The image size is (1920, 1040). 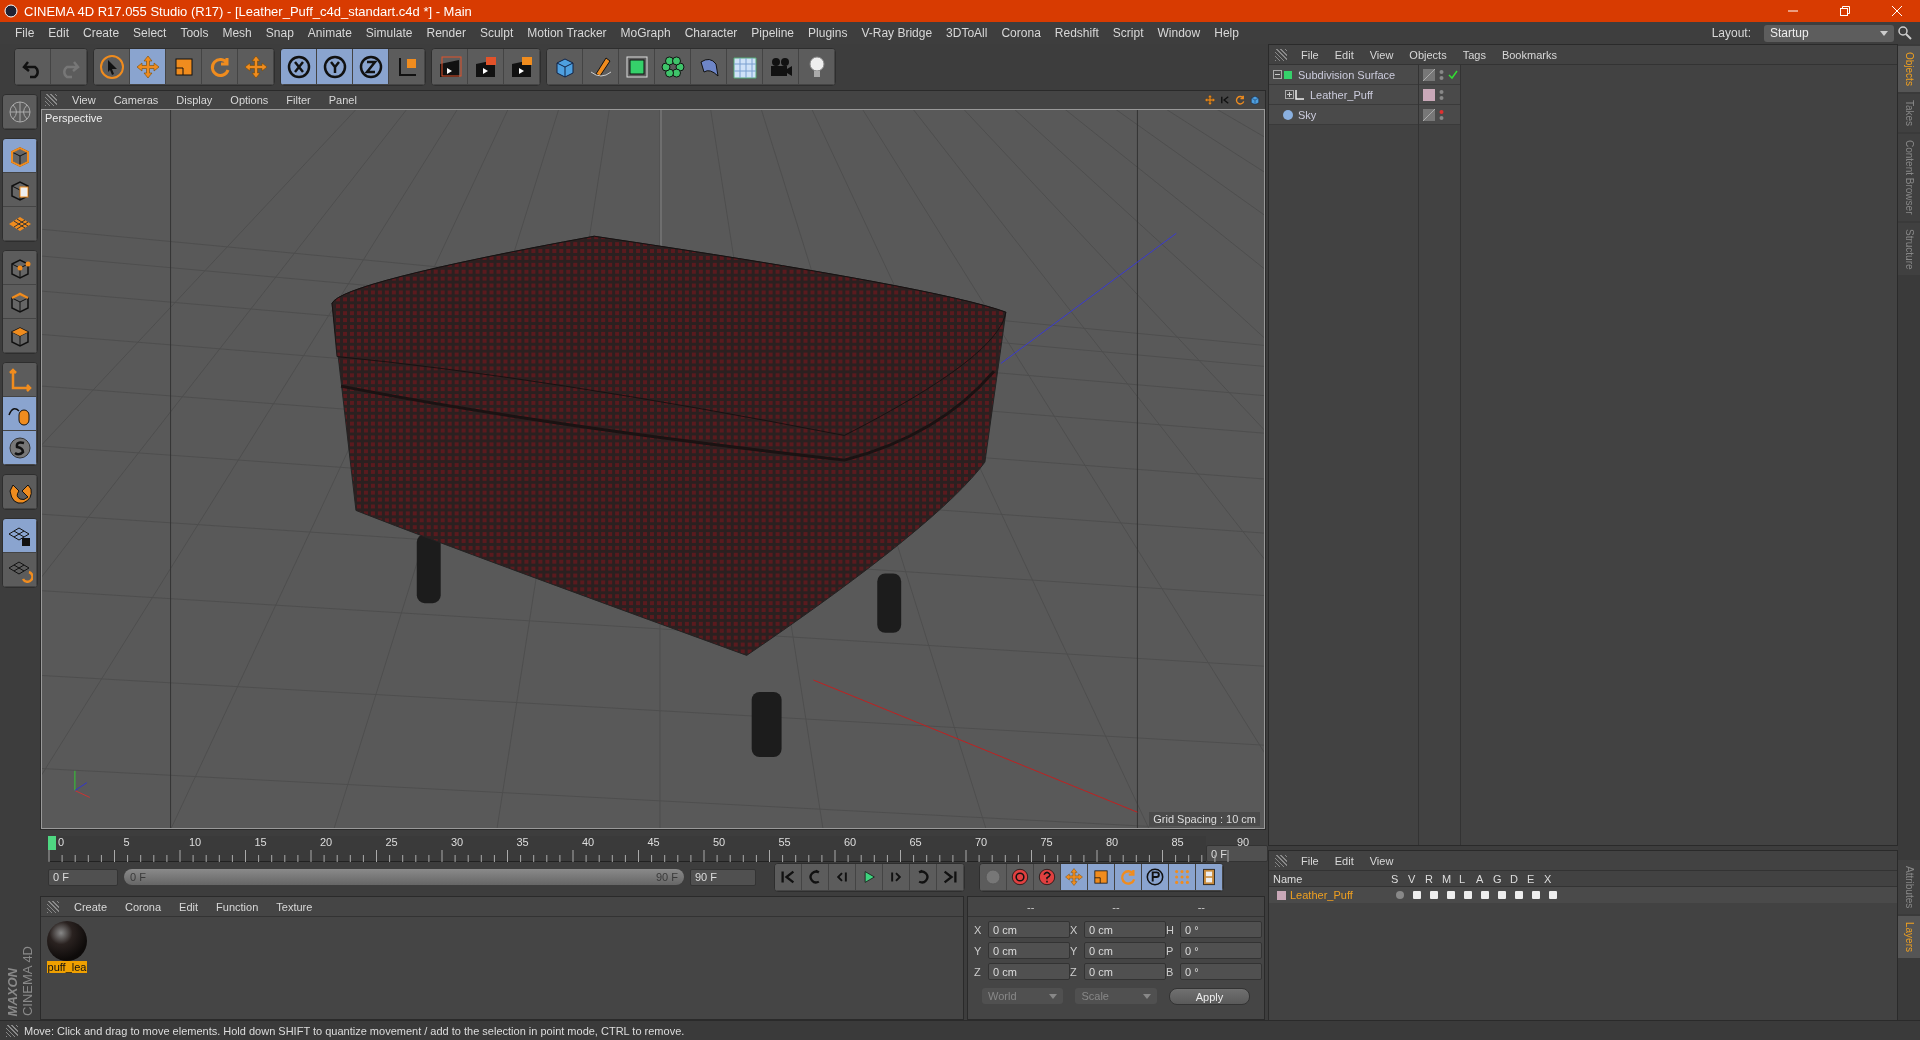 I want to click on tree-row: Leather_Puff, so click(x=1343, y=95).